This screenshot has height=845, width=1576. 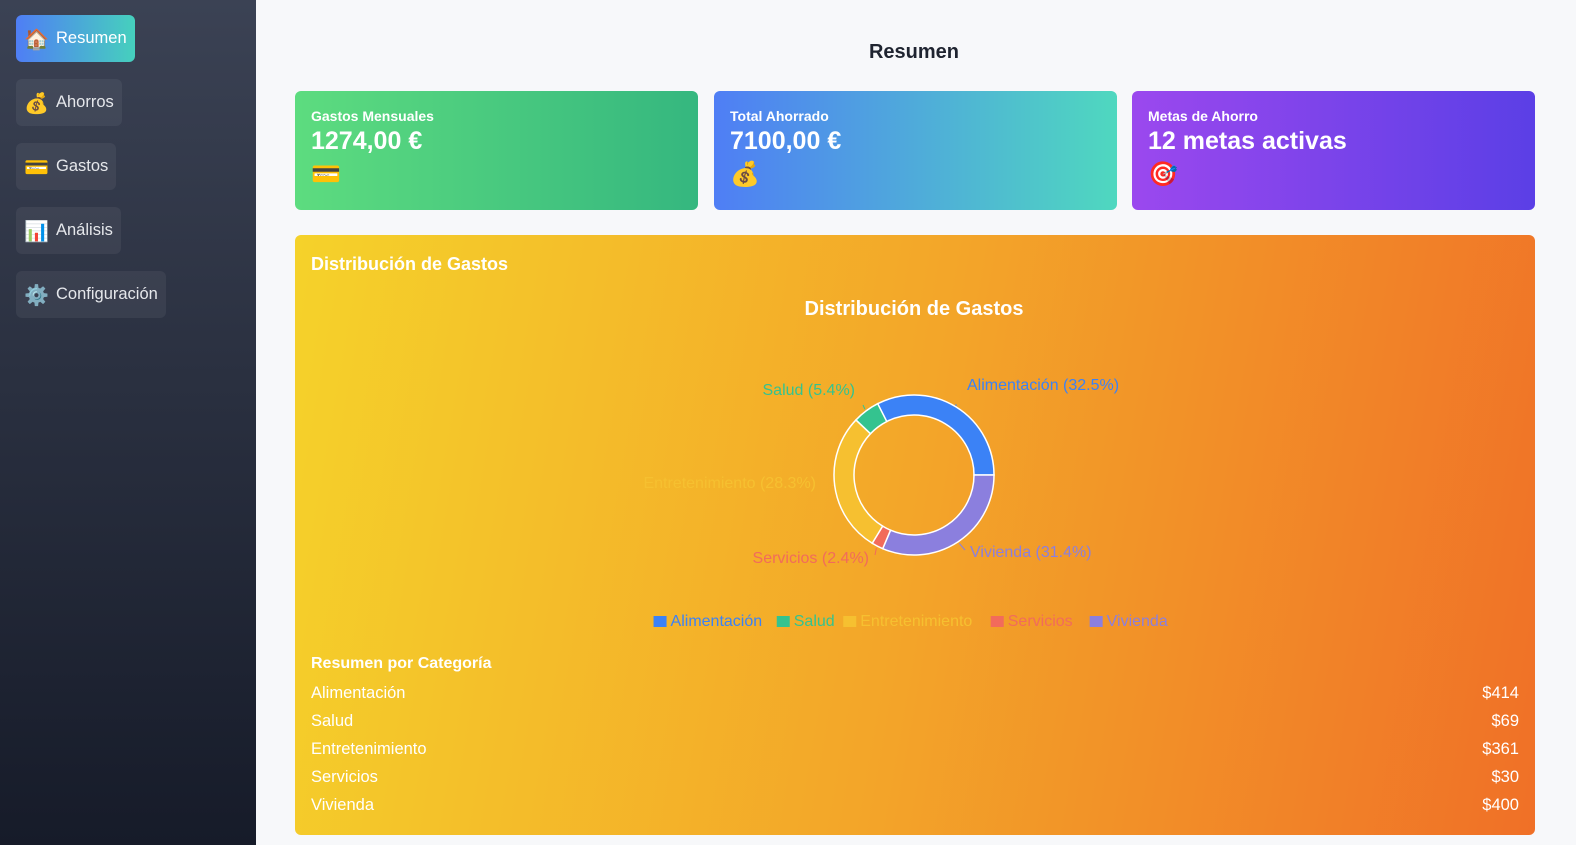 I want to click on sidebar-item-0: 🏠 Resumen, so click(x=75, y=38).